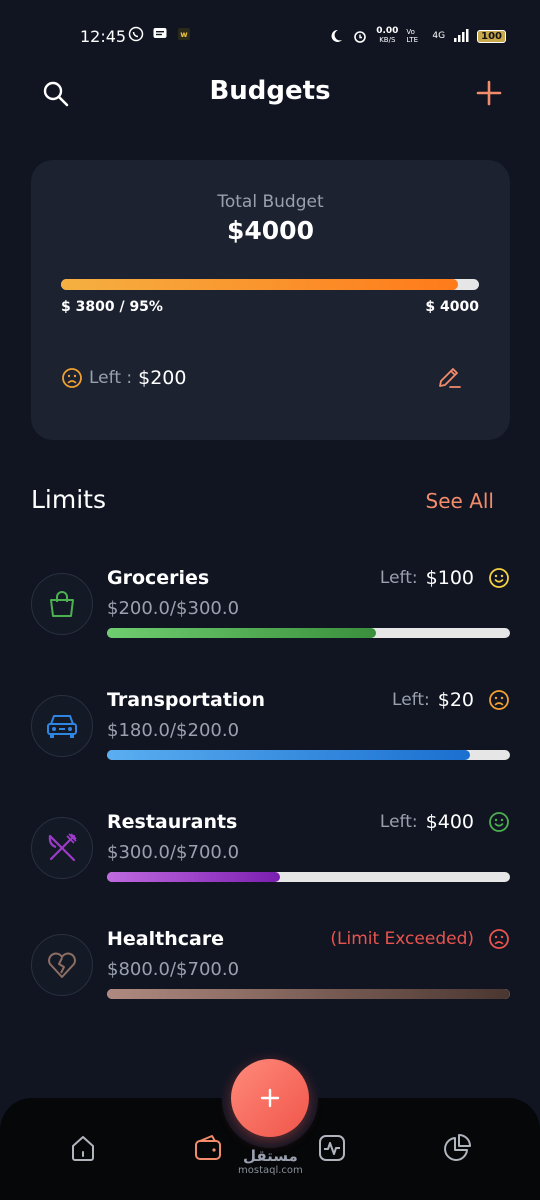 The width and height of the screenshot is (540, 1200). What do you see at coordinates (270, 35) in the screenshot?
I see `status-bar: 12:45 w 0.00 KB/S Vo LTE 4G 100` at bounding box center [270, 35].